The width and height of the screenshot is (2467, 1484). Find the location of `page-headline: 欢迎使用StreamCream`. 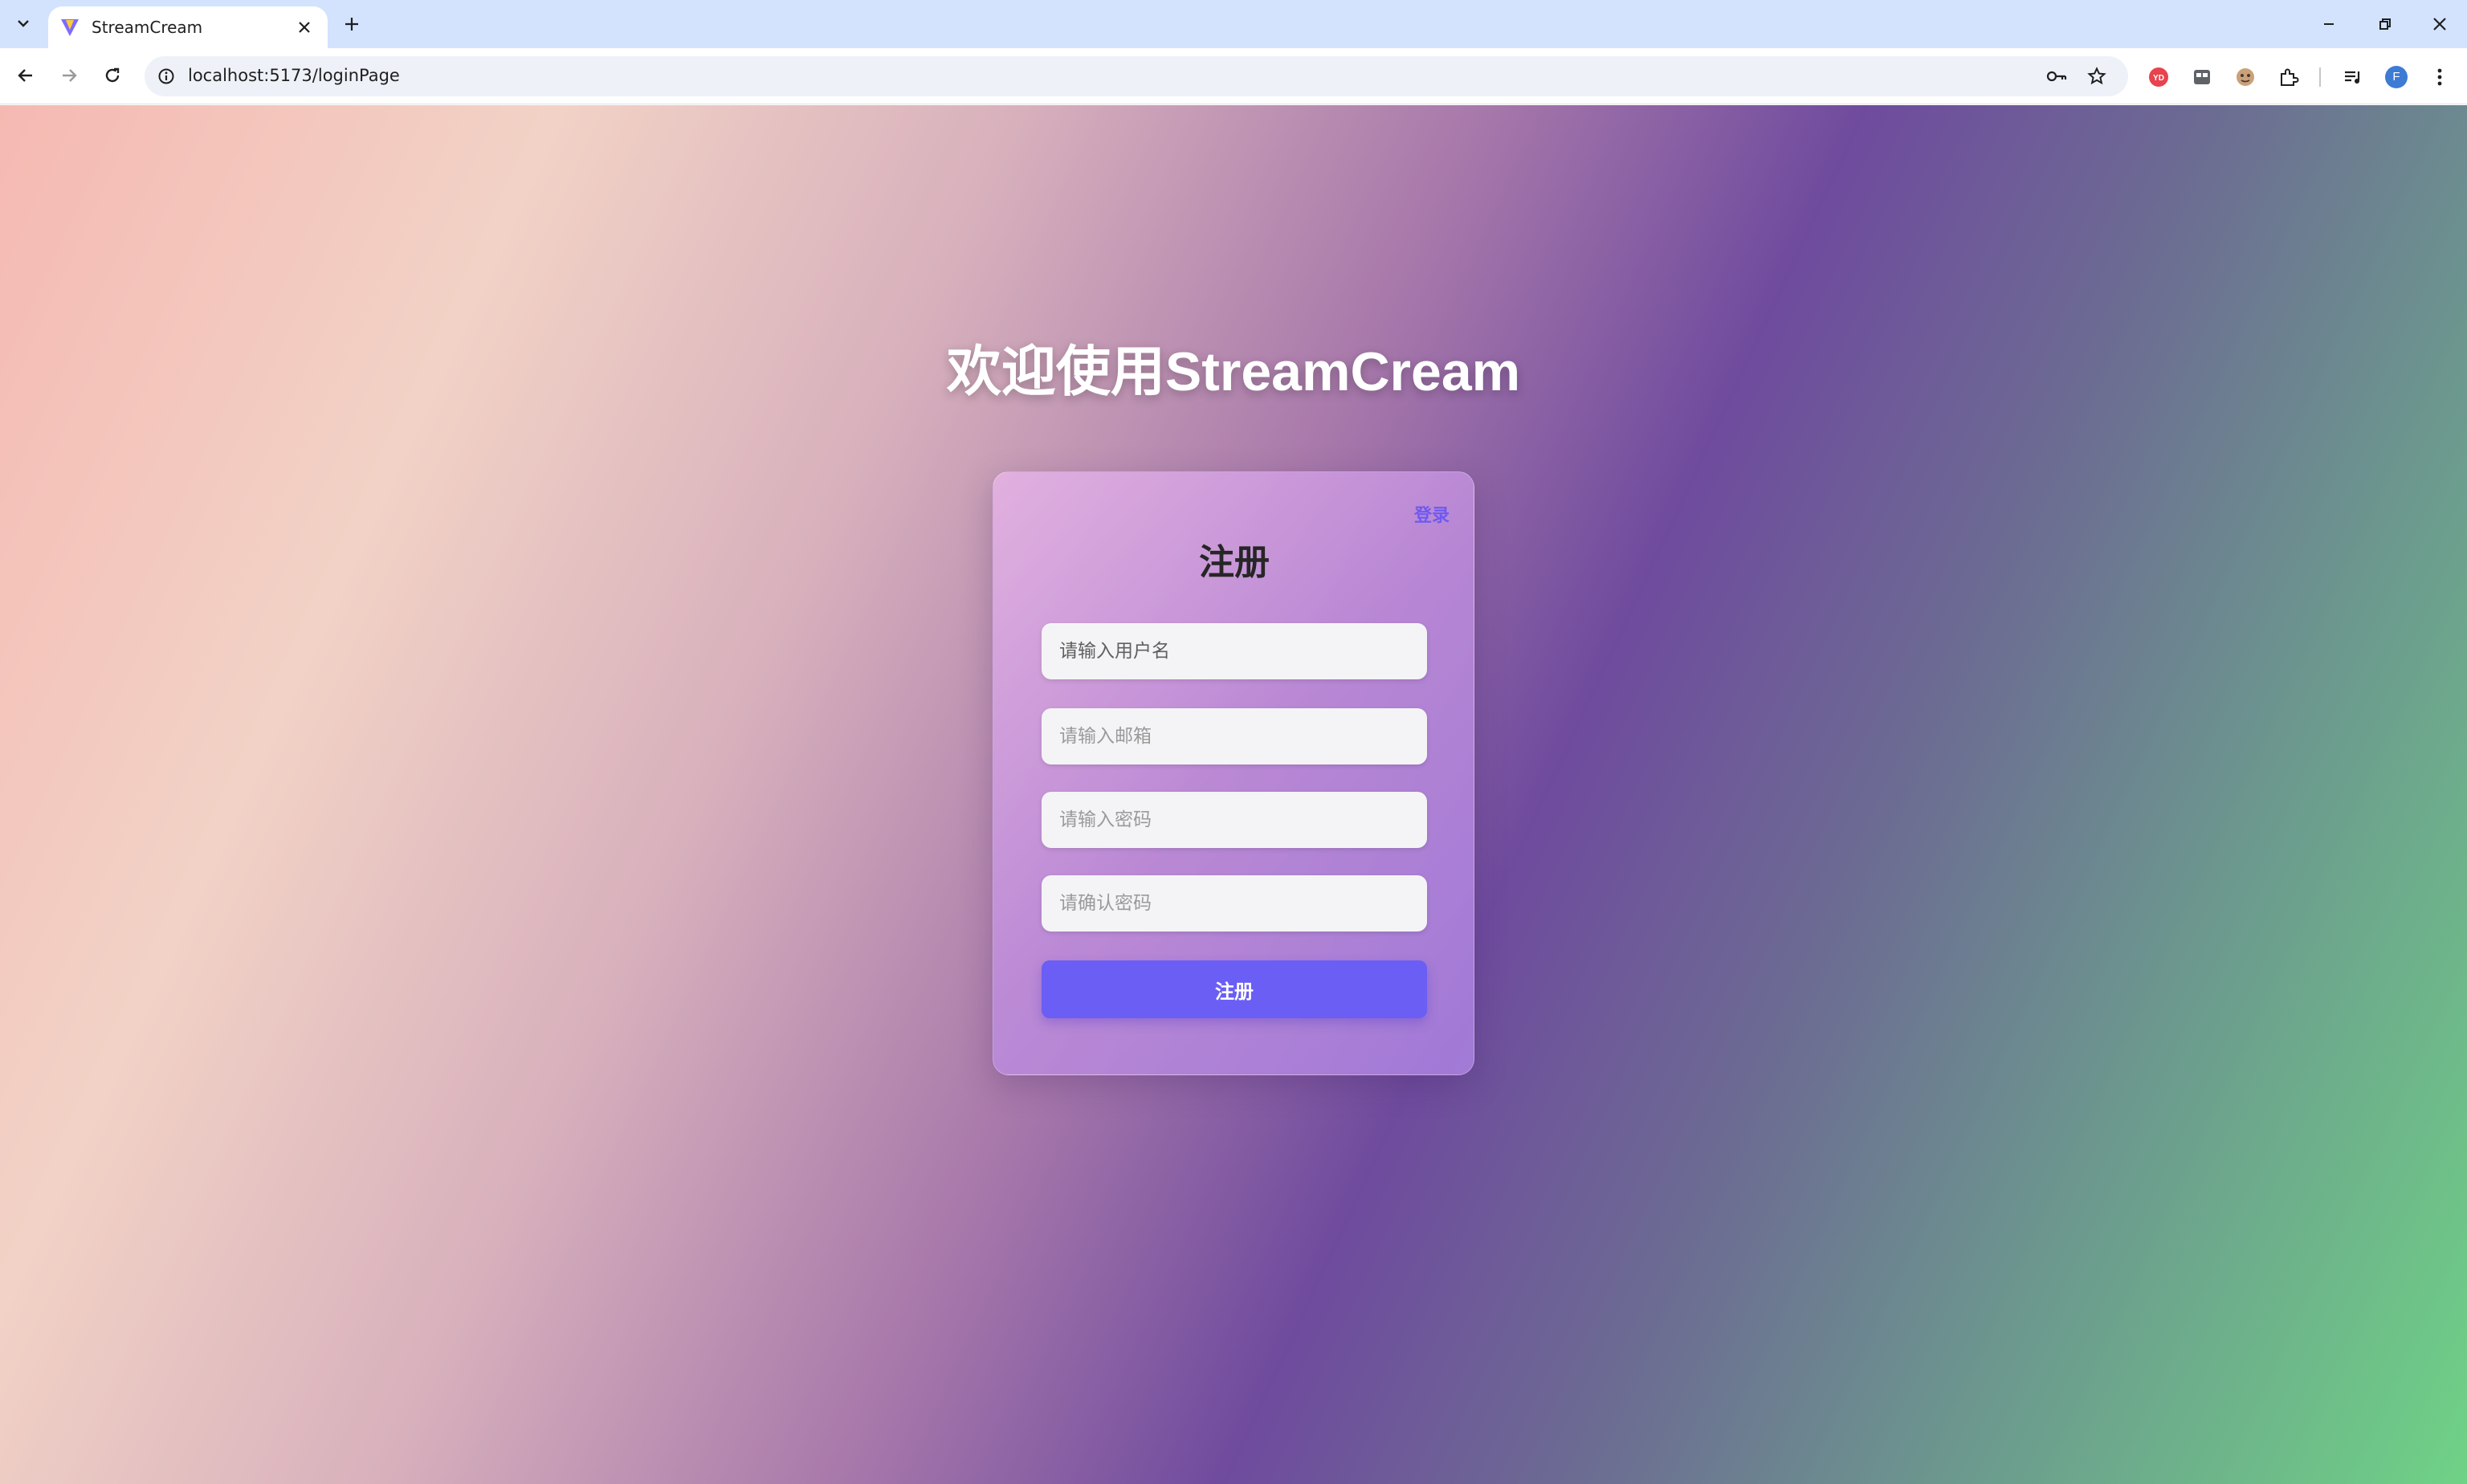

page-headline: 欢迎使用StreamCream is located at coordinates (1233, 371).